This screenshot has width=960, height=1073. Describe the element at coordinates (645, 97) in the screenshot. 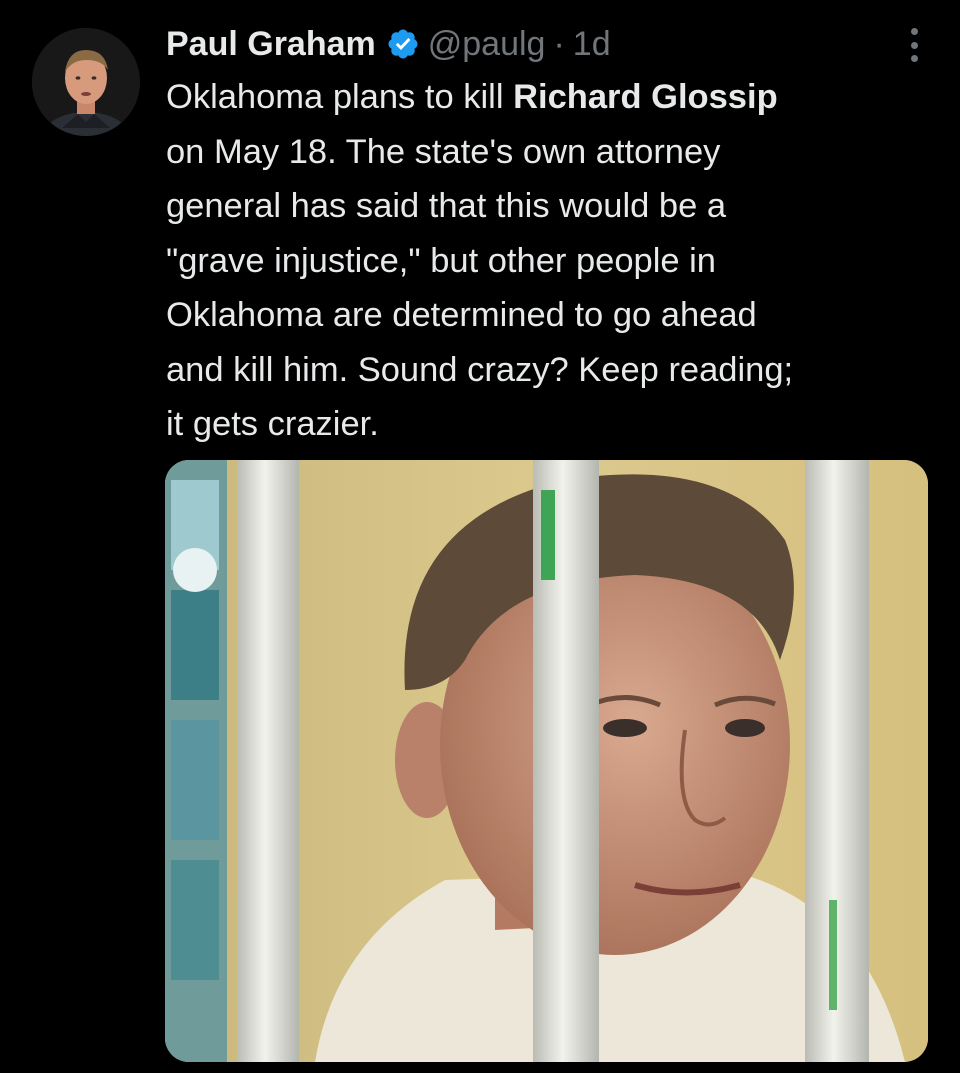

I see `tweet-text-bold-name: Richard Glossip` at that location.